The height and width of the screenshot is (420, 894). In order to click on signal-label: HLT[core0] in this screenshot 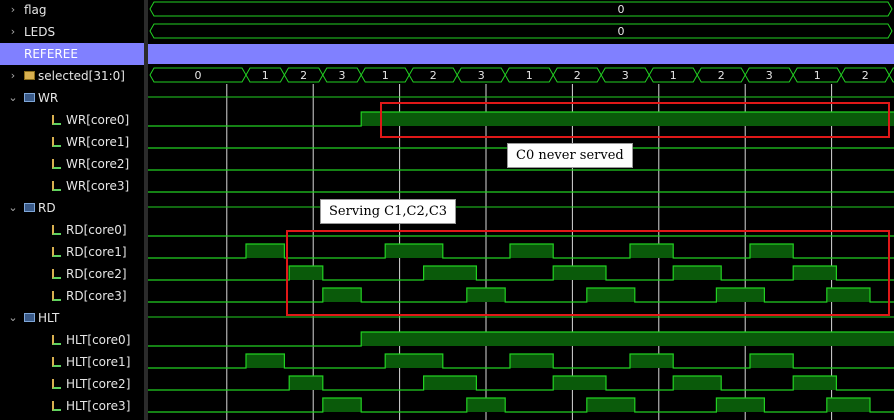, I will do `click(98, 340)`.